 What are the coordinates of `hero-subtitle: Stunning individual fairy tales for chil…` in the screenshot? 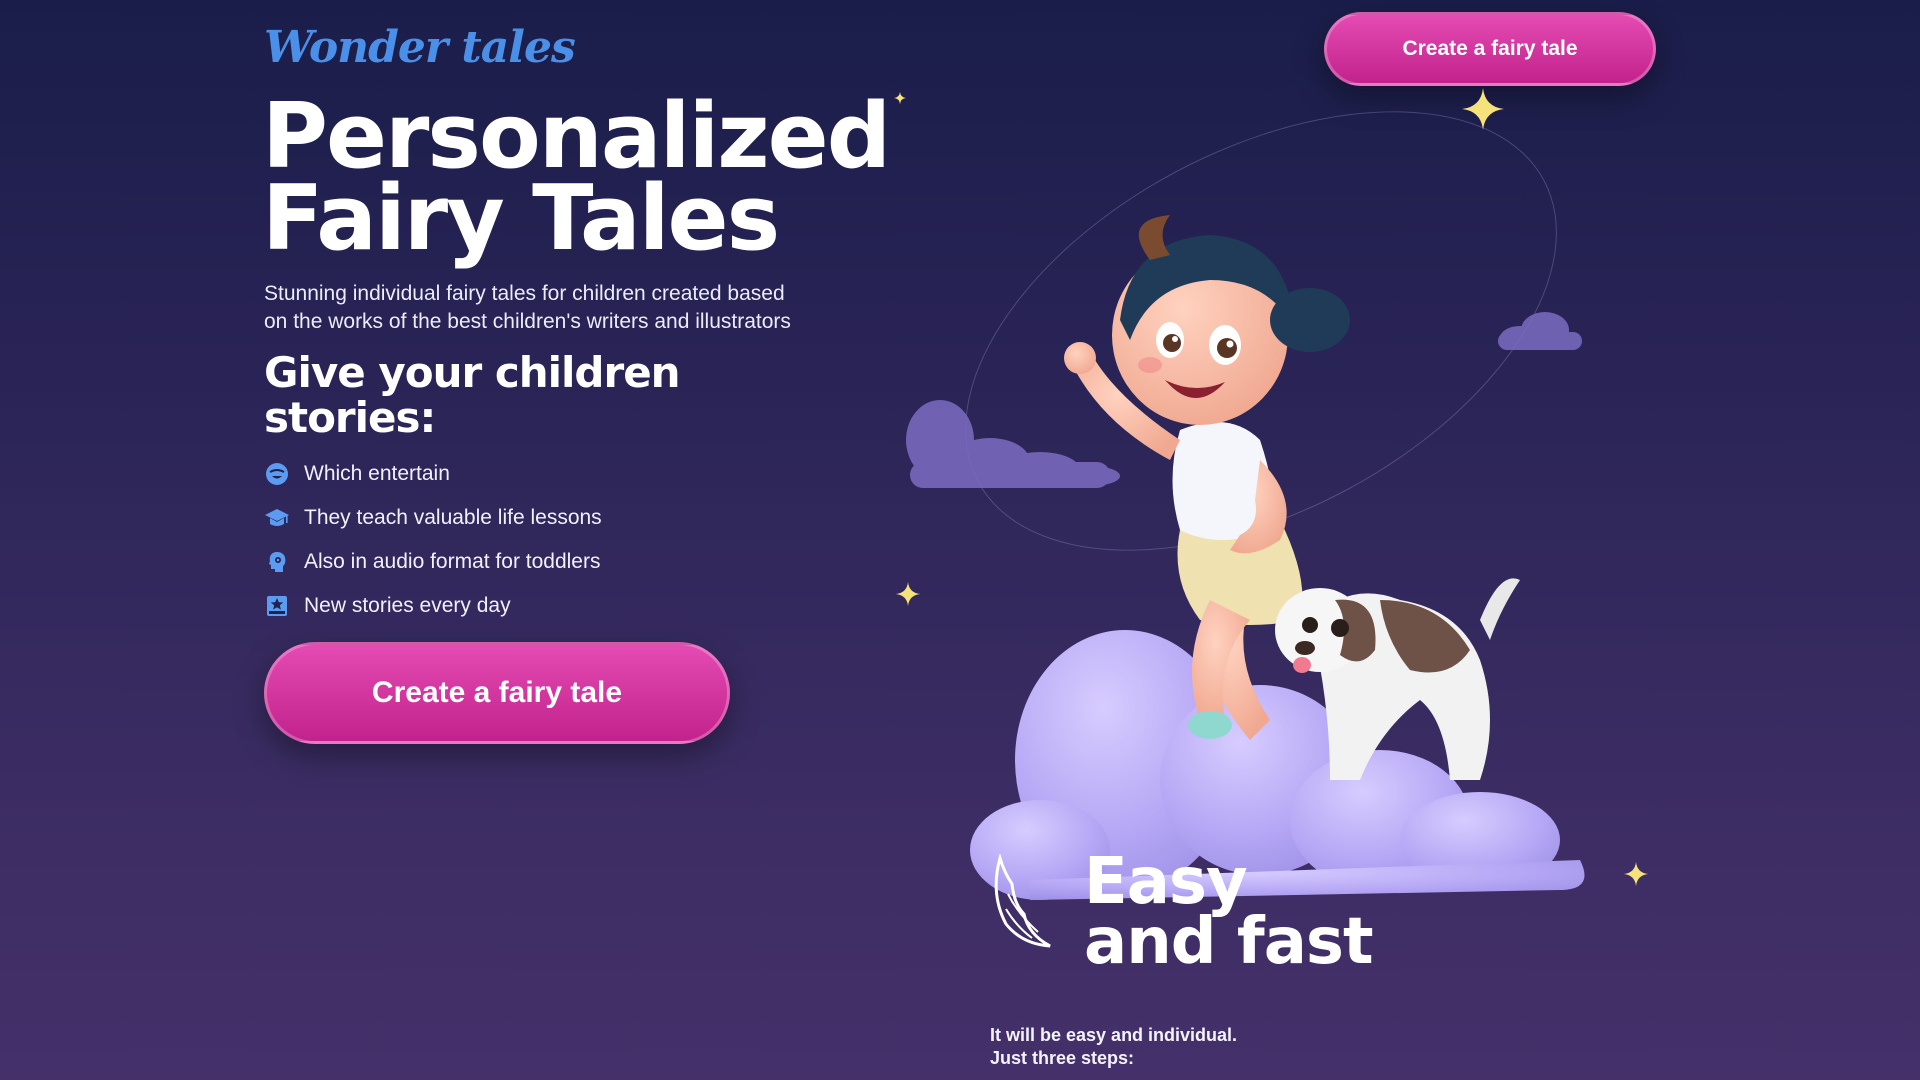 It's located at (574, 308).